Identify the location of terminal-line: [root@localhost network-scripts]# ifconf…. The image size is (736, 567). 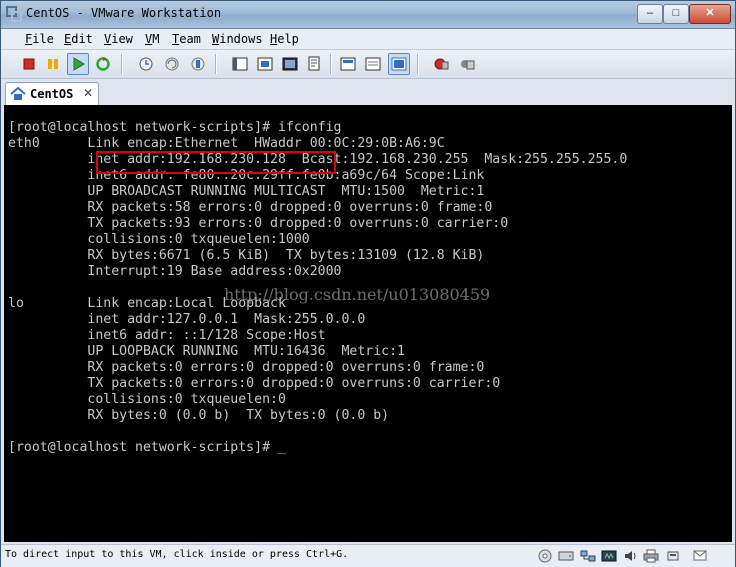
(175, 127).